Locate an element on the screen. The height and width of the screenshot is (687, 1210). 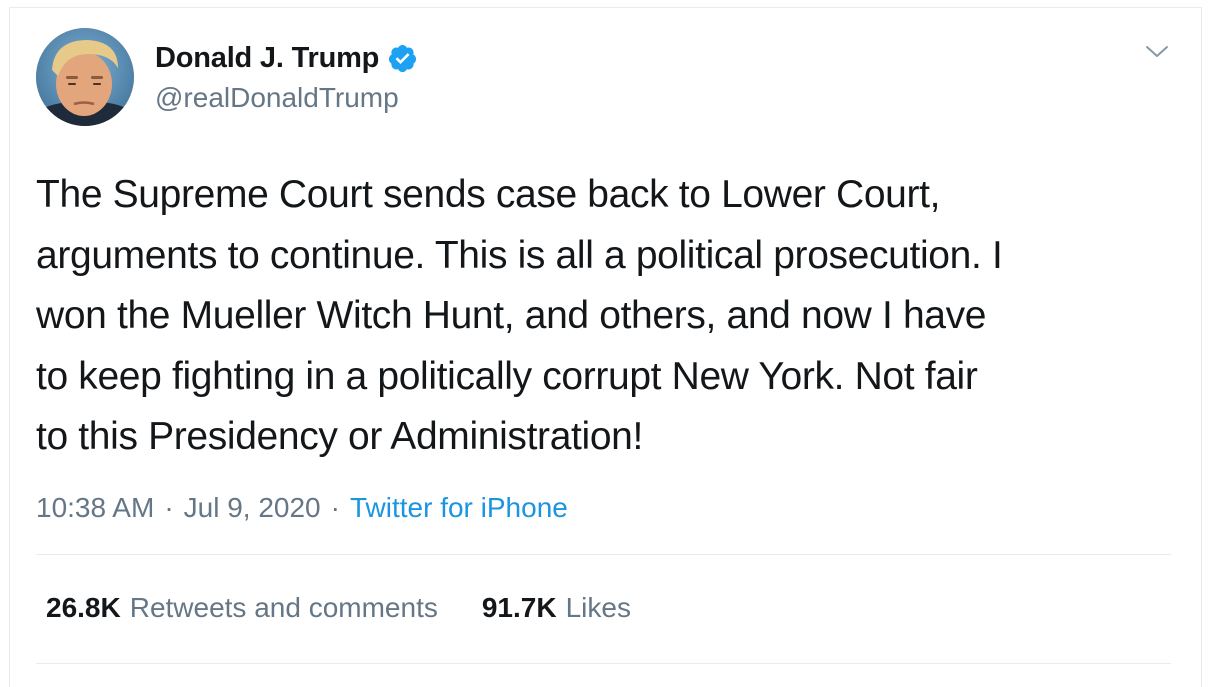
tweet-menu-button is located at coordinates (1157, 52).